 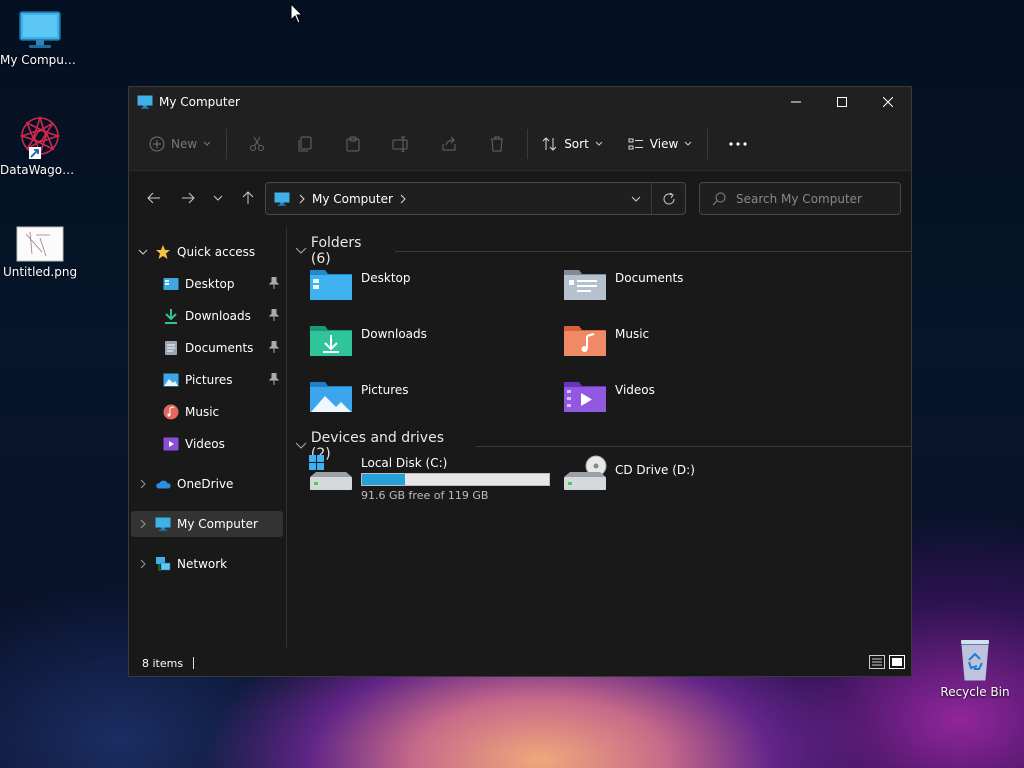 What do you see at coordinates (475, 198) in the screenshot?
I see `address-bar: My Computer` at bounding box center [475, 198].